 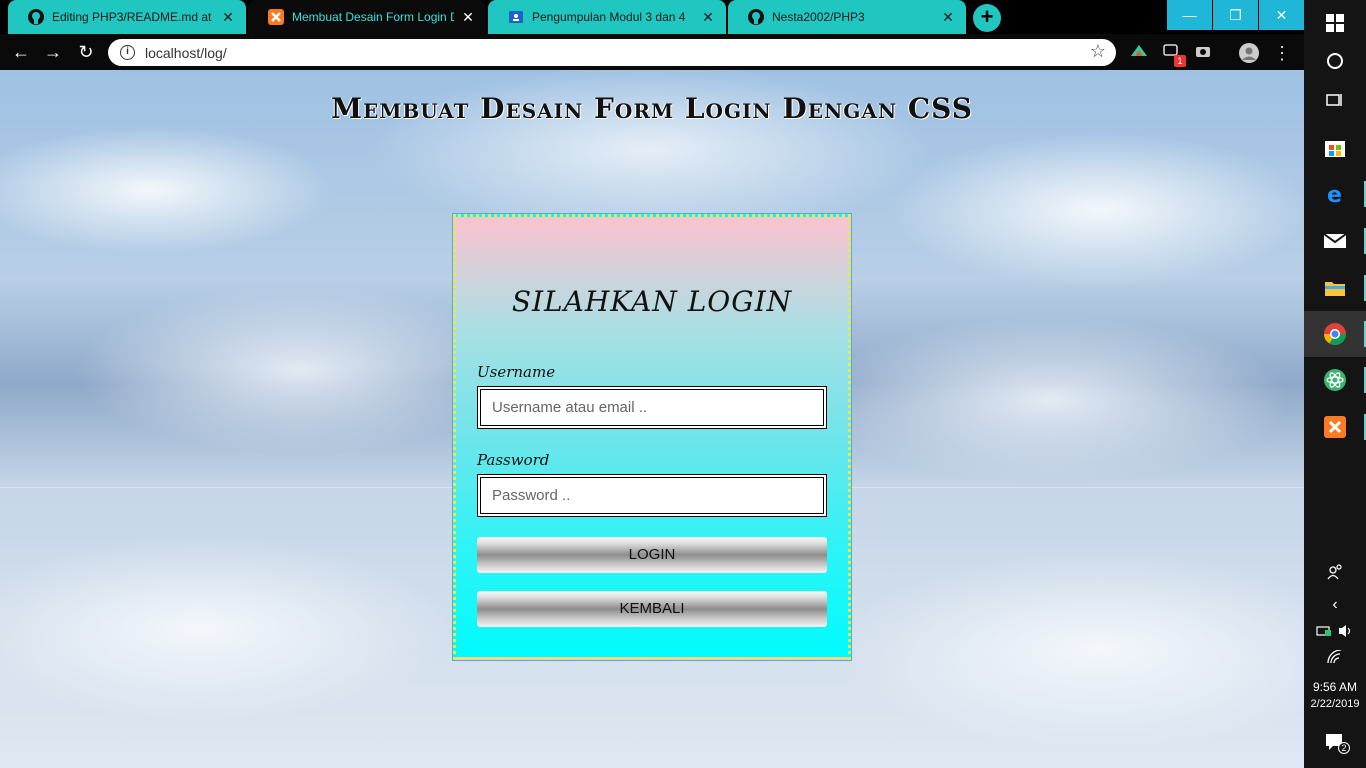 I want to click on edge-browser-icon: e, so click(x=1335, y=194).